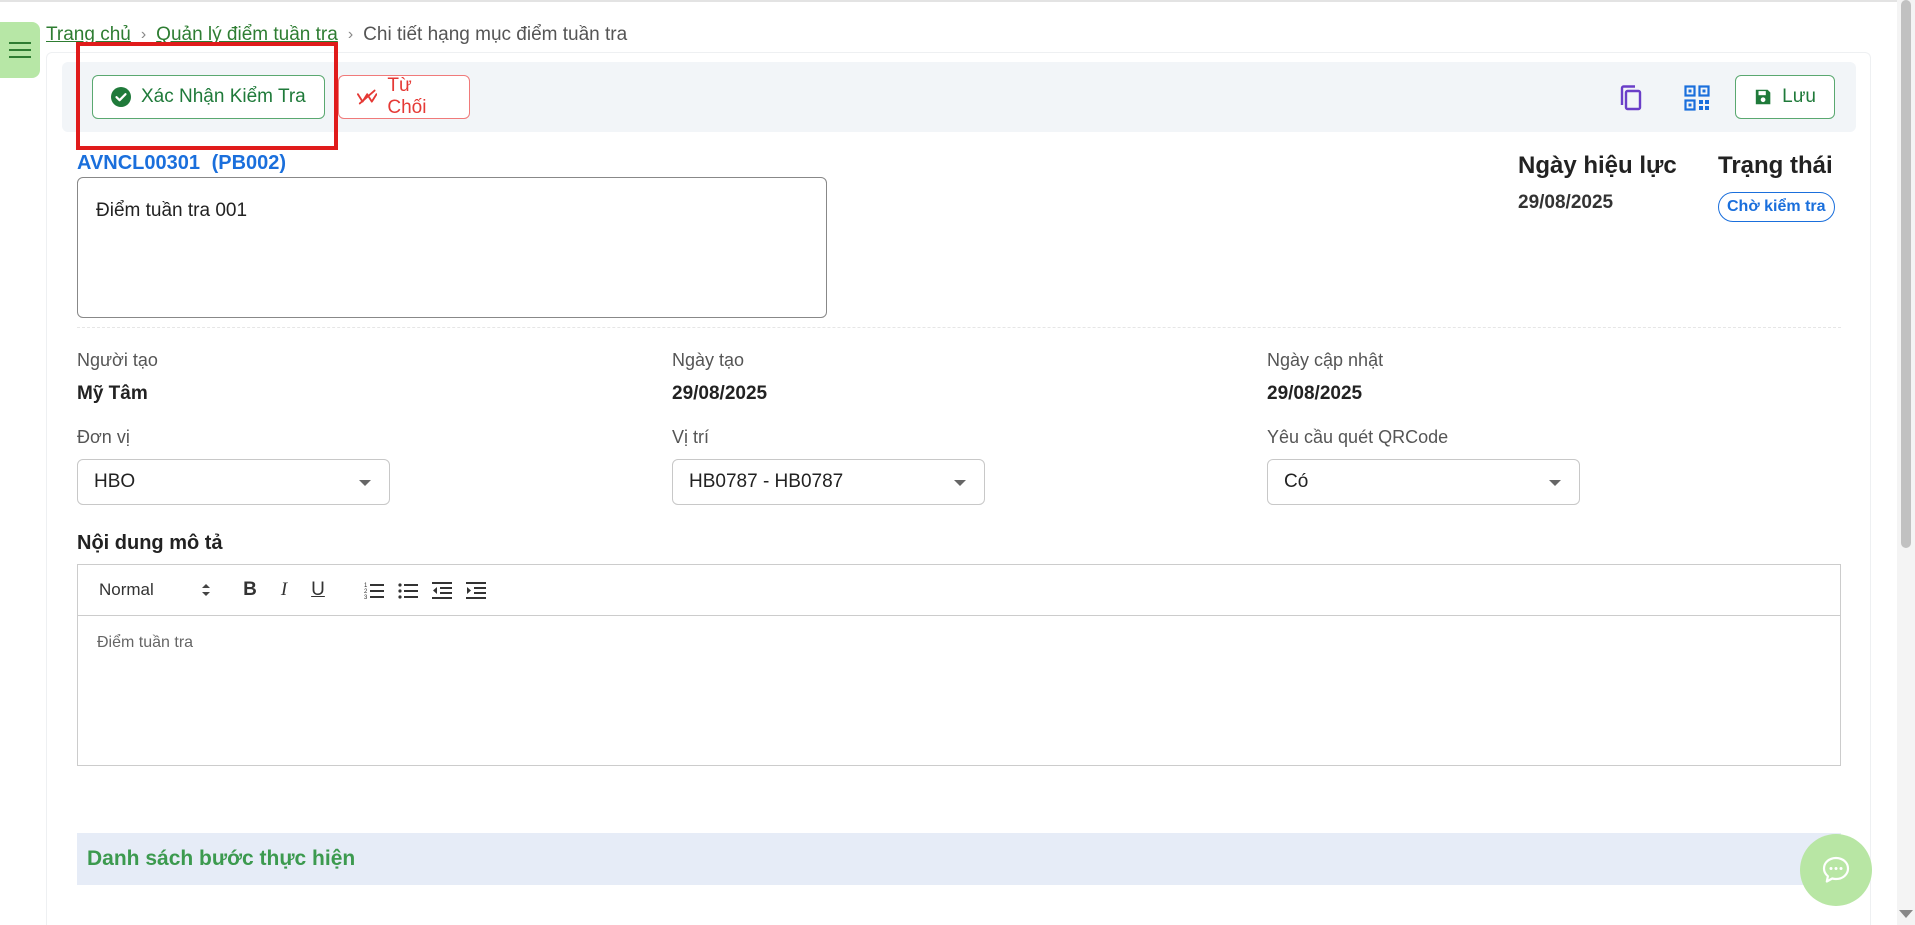 The width and height of the screenshot is (1915, 925). What do you see at coordinates (957, 1) in the screenshot?
I see `top-border` at bounding box center [957, 1].